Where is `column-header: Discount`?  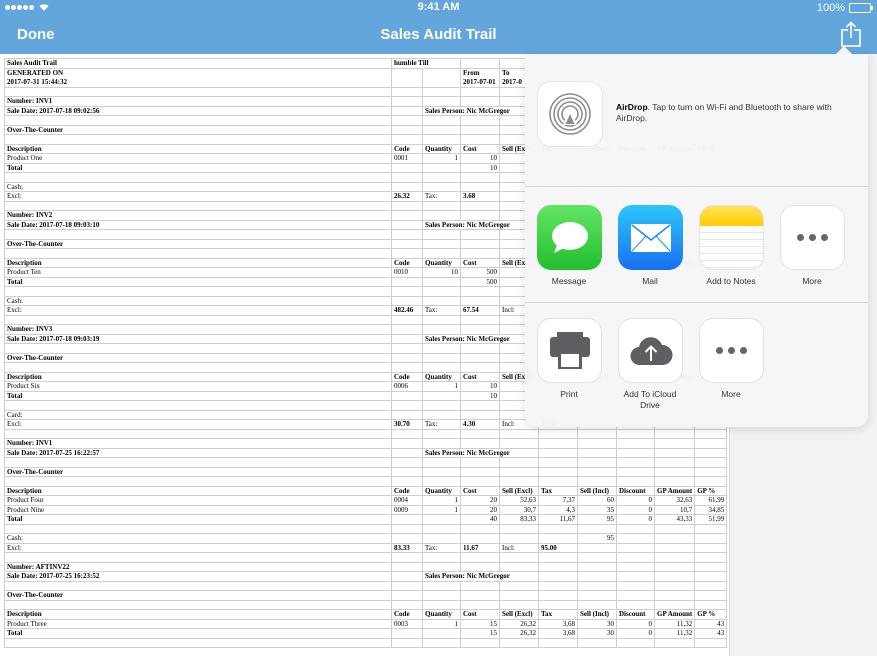
column-header: Discount is located at coordinates (635, 614).